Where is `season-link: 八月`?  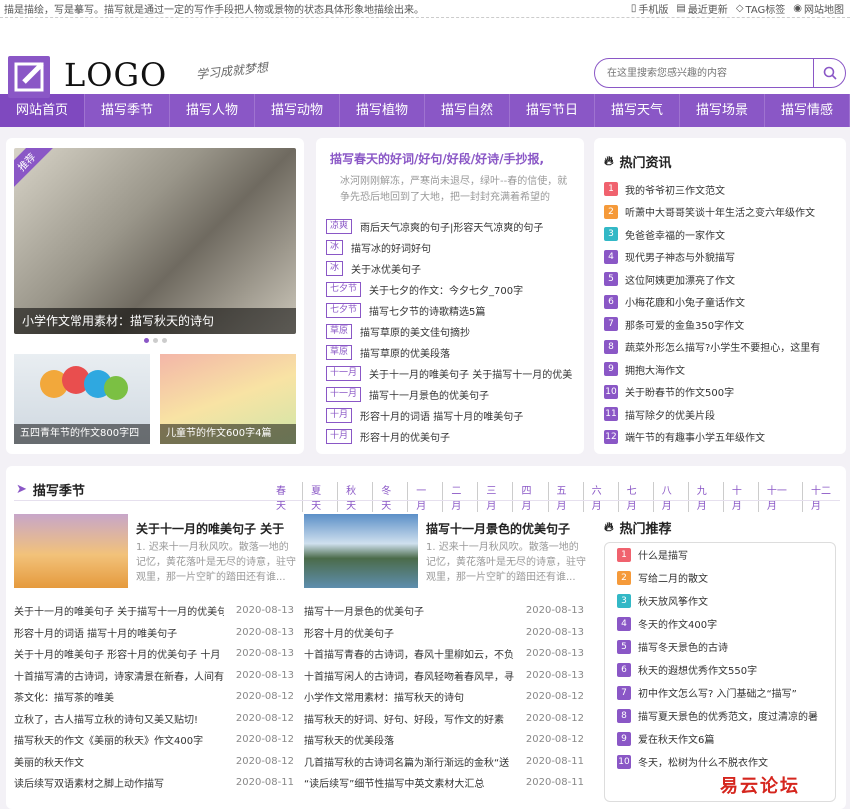 season-link: 八月 is located at coordinates (671, 497).